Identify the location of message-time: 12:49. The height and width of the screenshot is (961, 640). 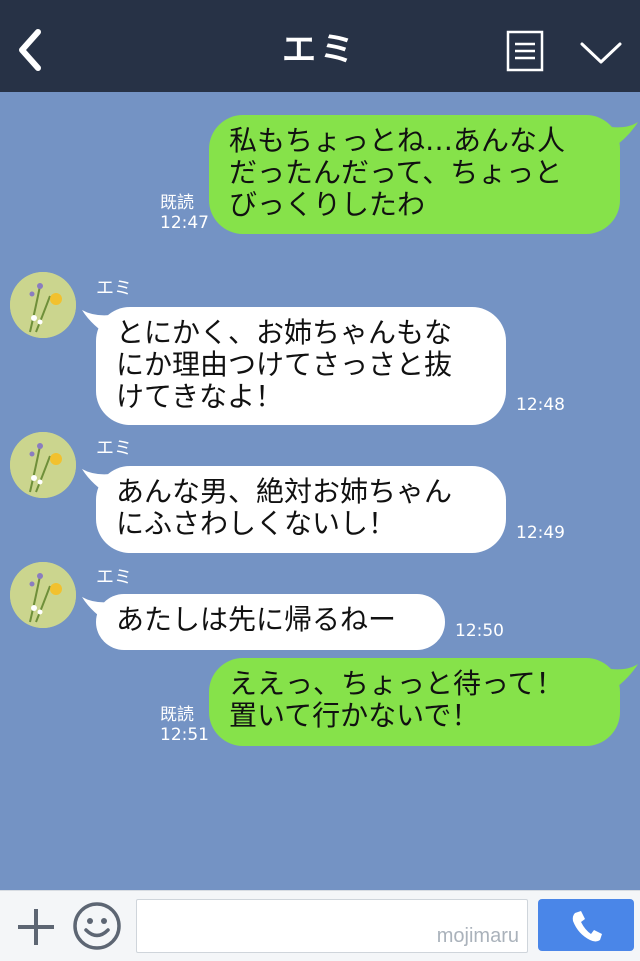
(540, 533).